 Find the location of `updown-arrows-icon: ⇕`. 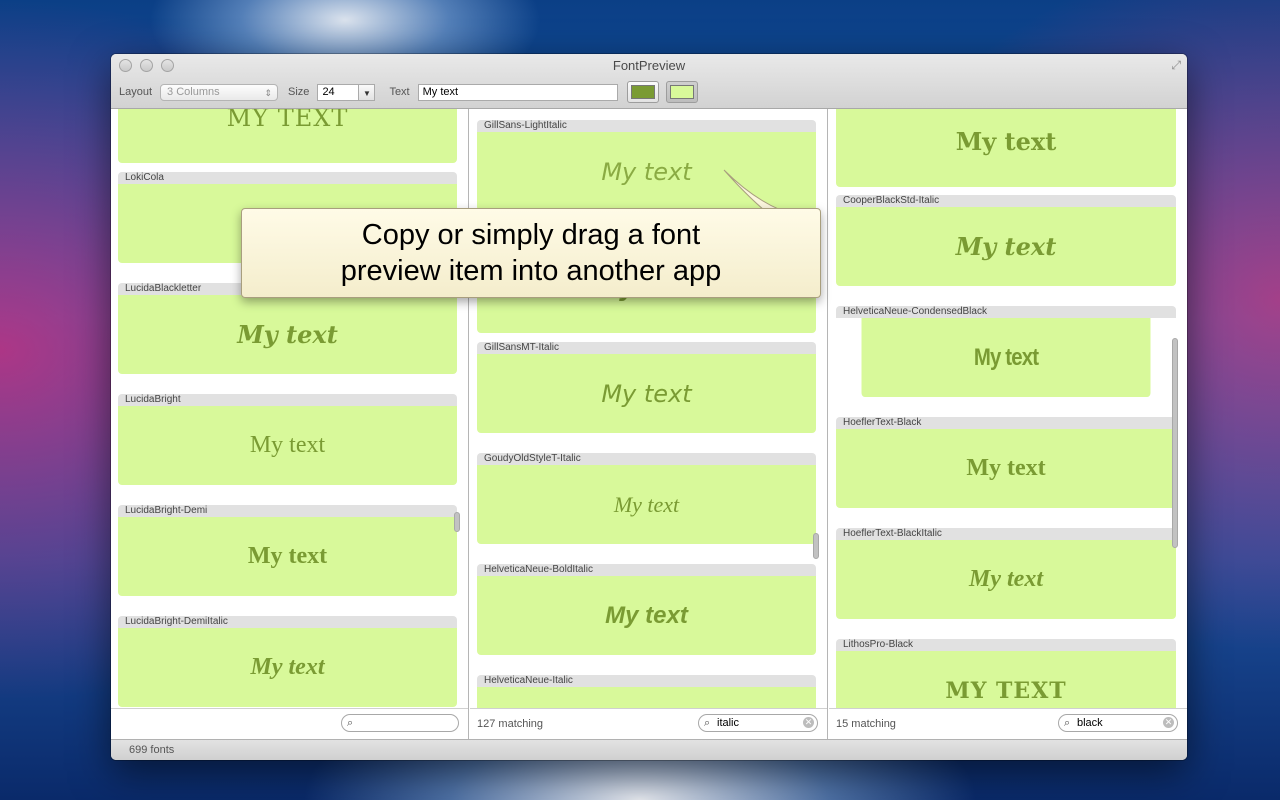

updown-arrows-icon: ⇕ is located at coordinates (268, 92).